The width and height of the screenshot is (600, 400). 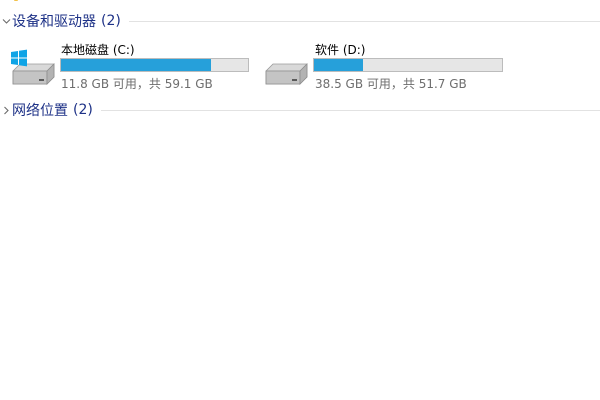 I want to click on group-title: 设备和驱动器, so click(x=54, y=22).